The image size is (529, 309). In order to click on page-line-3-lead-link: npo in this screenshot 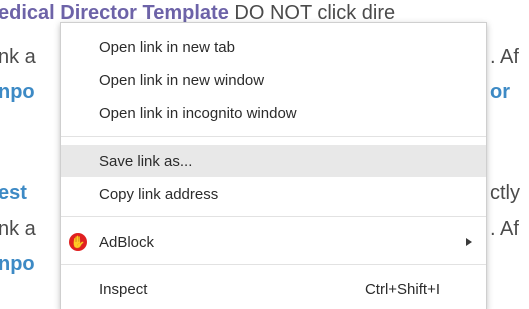, I will do `click(17, 92)`.